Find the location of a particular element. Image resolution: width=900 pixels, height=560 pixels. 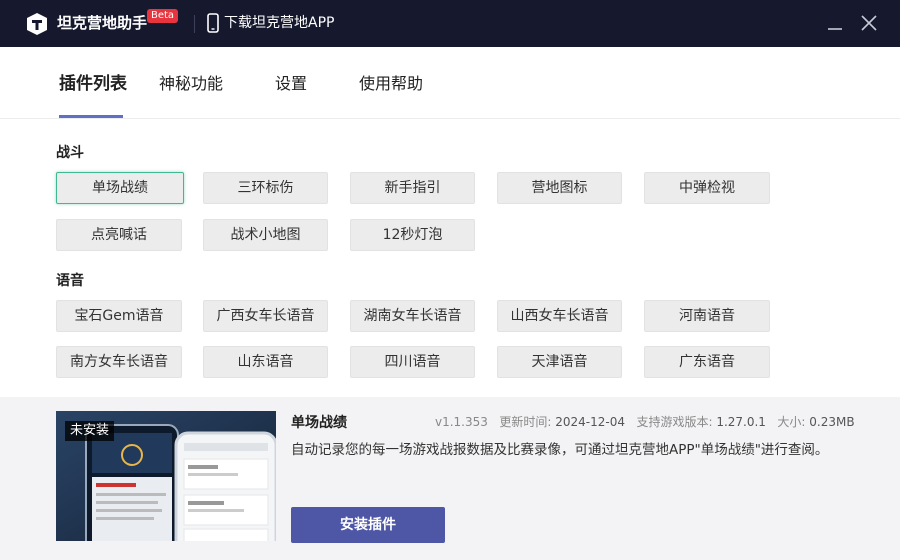

tab-bar: 插件列表 神秘功能 设置 使用帮助 is located at coordinates (450, 83).